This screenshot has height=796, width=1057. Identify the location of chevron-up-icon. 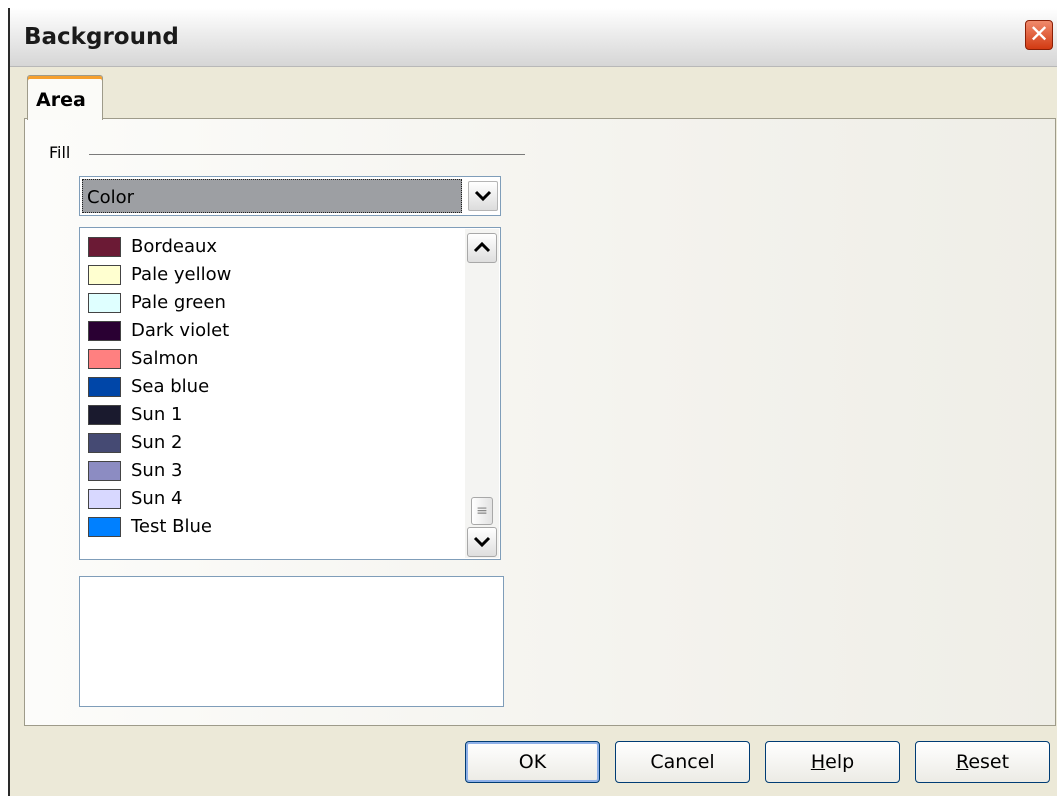
(482, 247).